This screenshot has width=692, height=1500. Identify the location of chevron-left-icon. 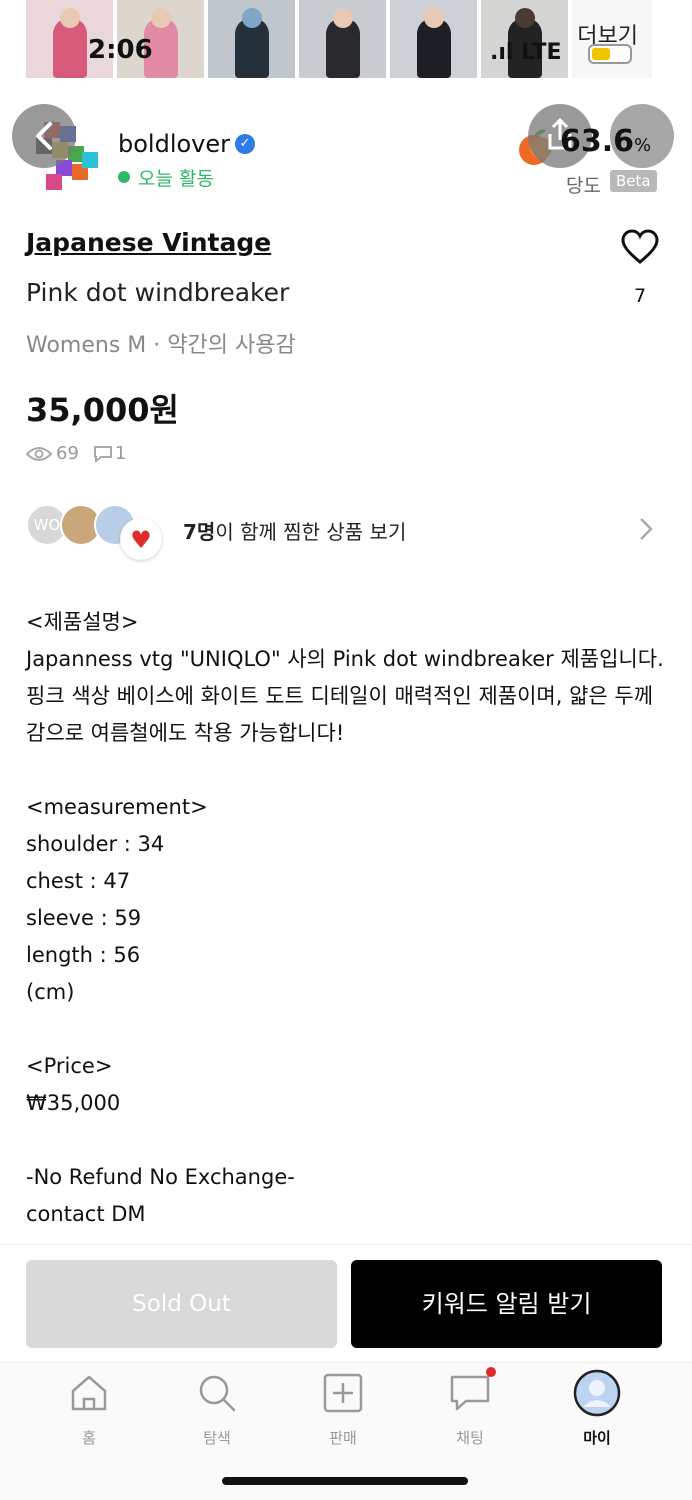
(44, 136).